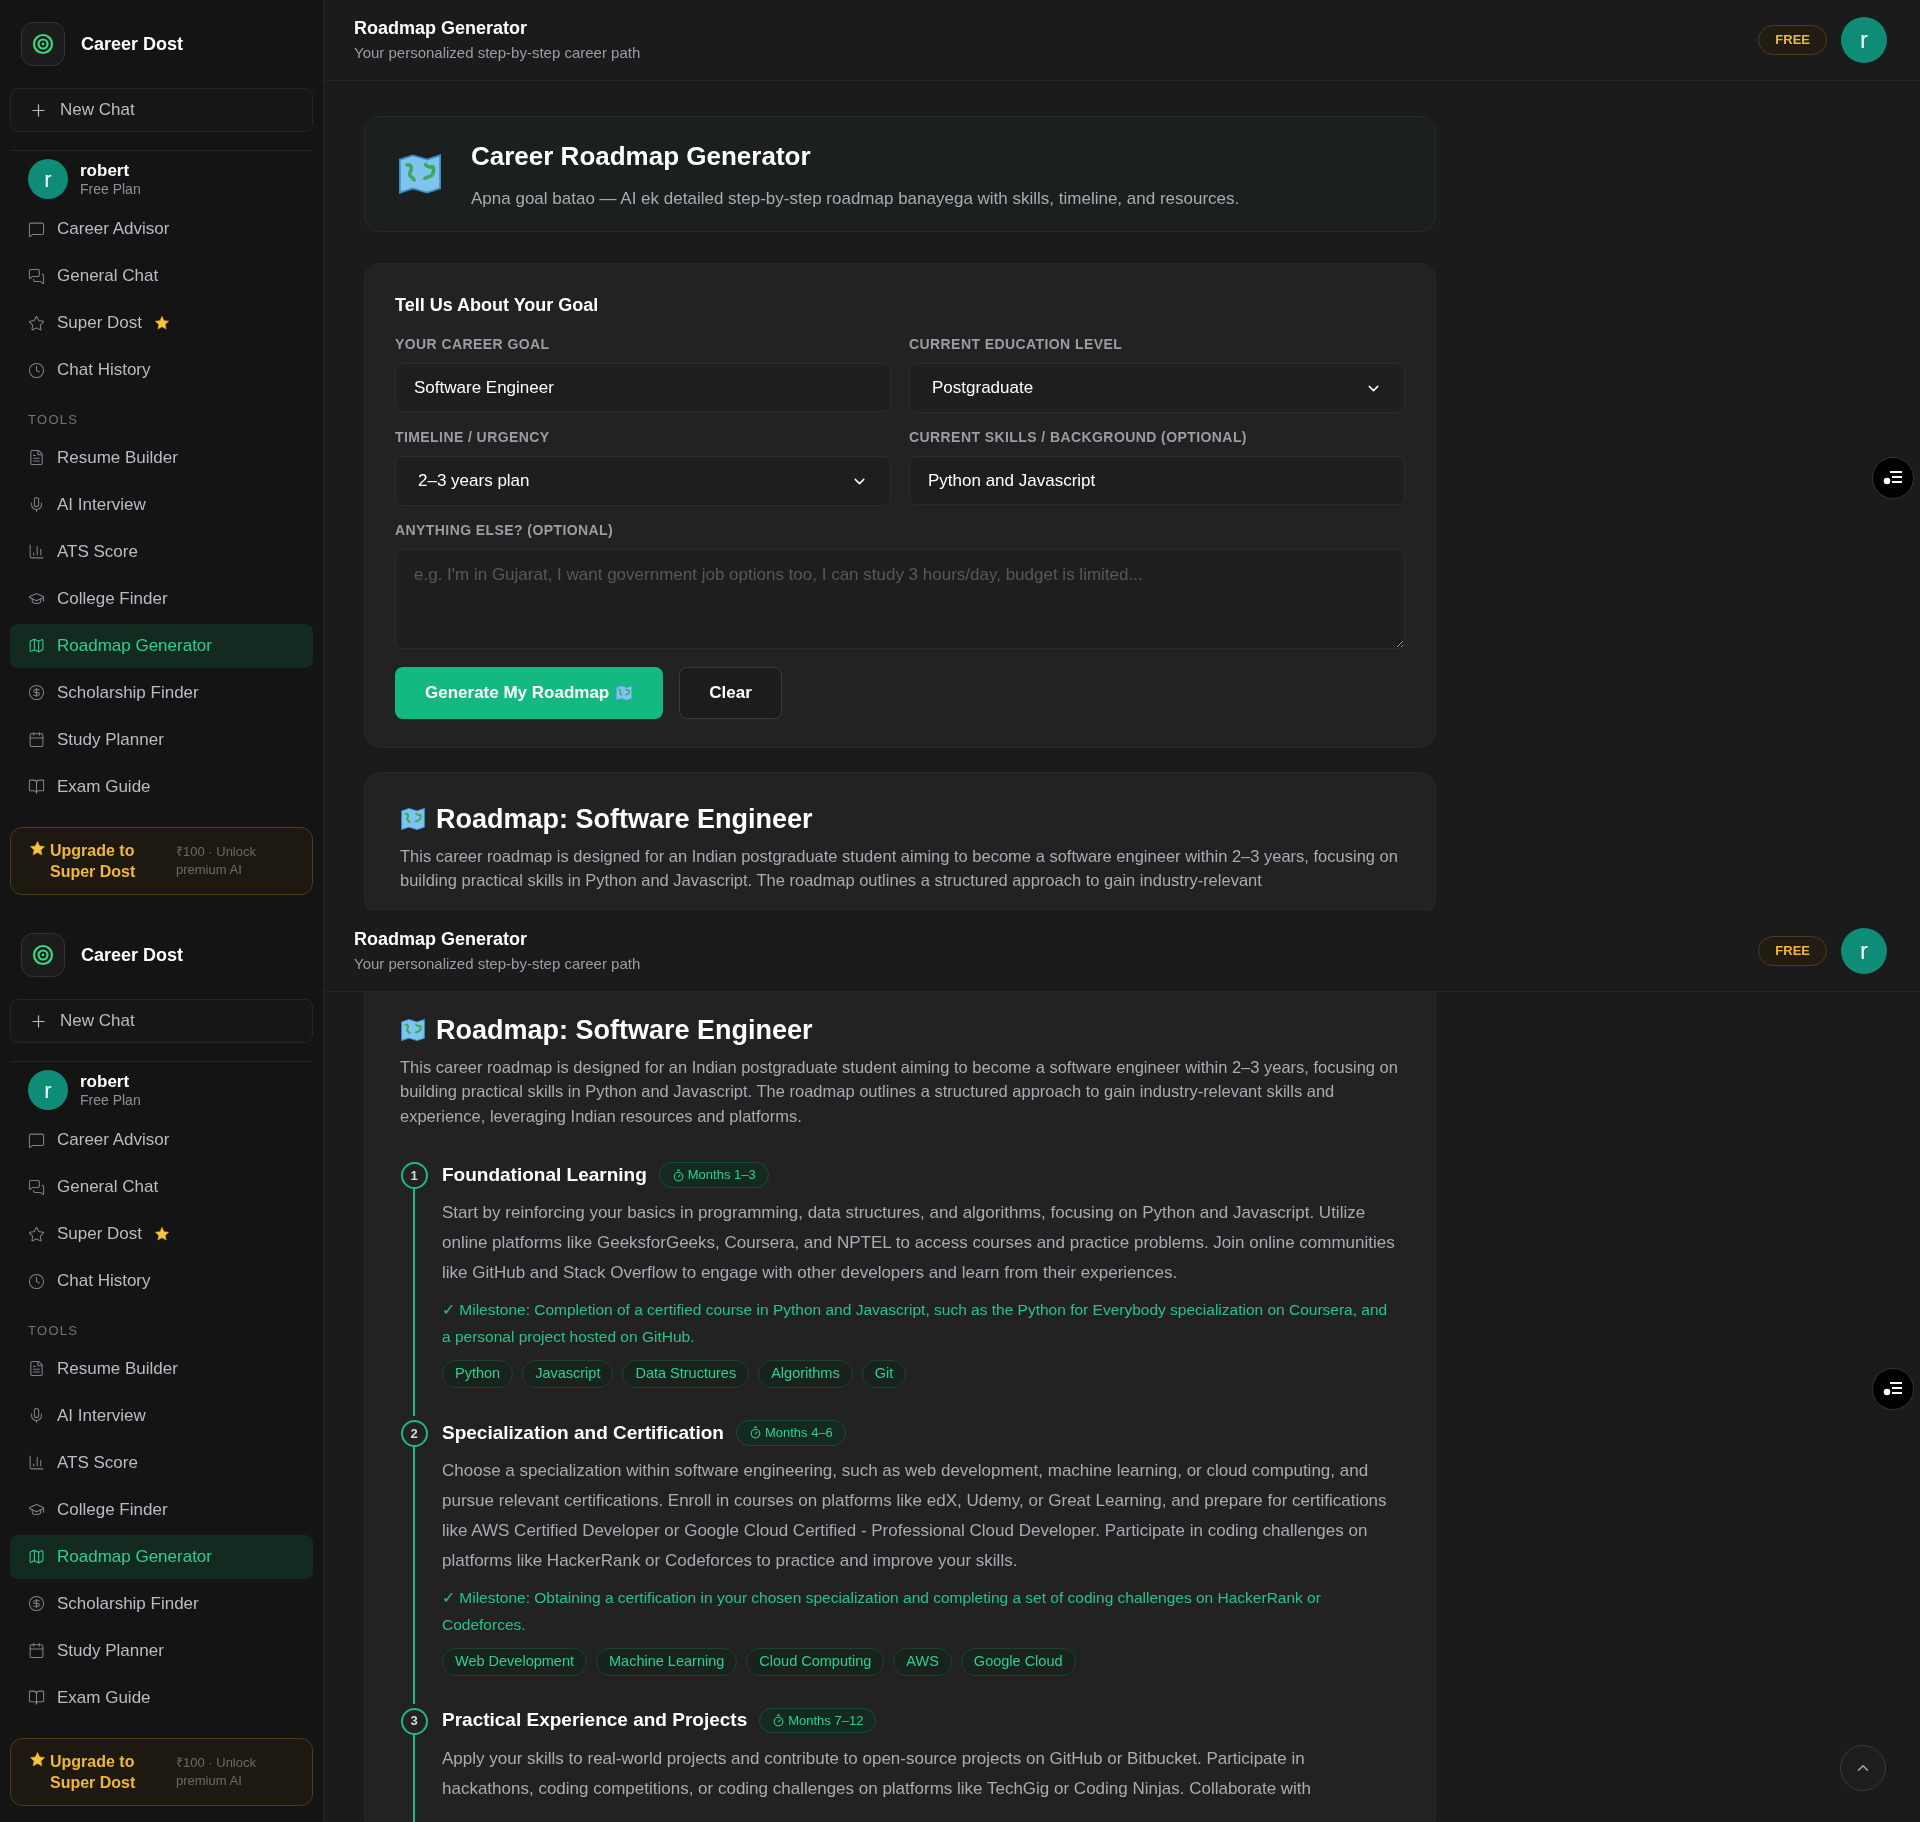  Describe the element at coordinates (1157, 388) in the screenshot. I see `select-field: Postgraduate` at that location.